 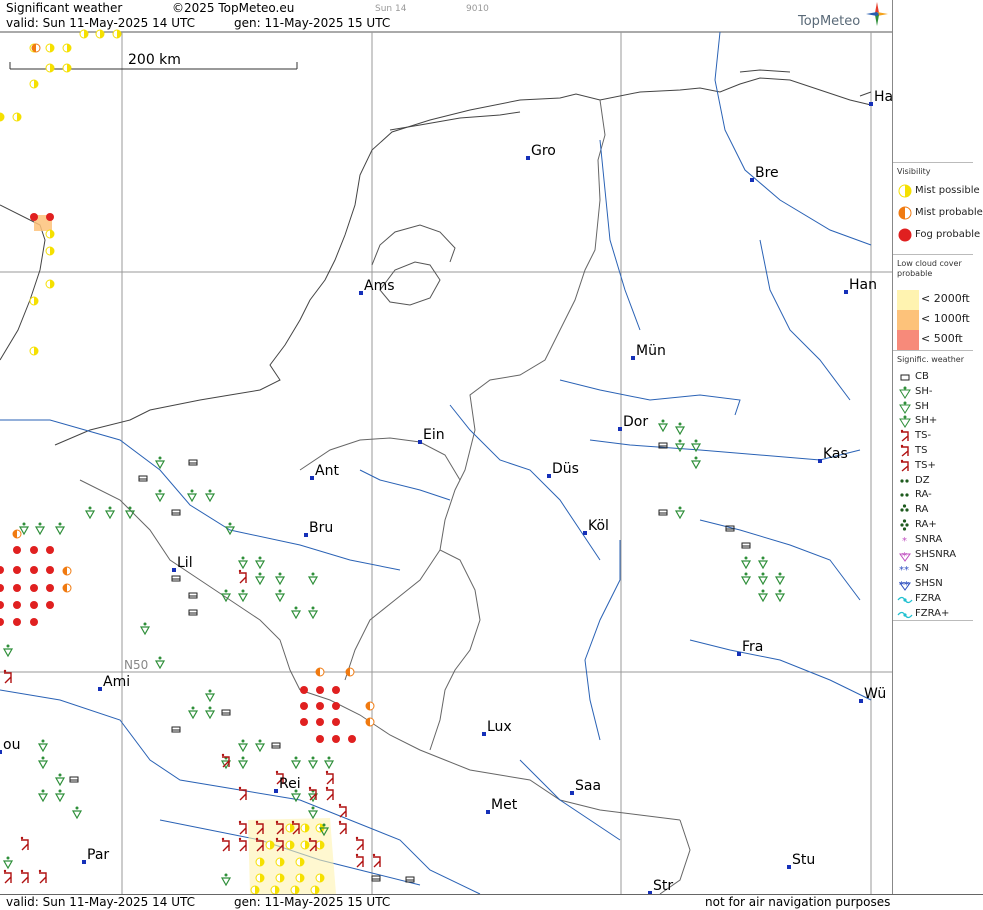 What do you see at coordinates (938, 555) in the screenshot?
I see `legend-sigwx-item: * SHSNRA` at bounding box center [938, 555].